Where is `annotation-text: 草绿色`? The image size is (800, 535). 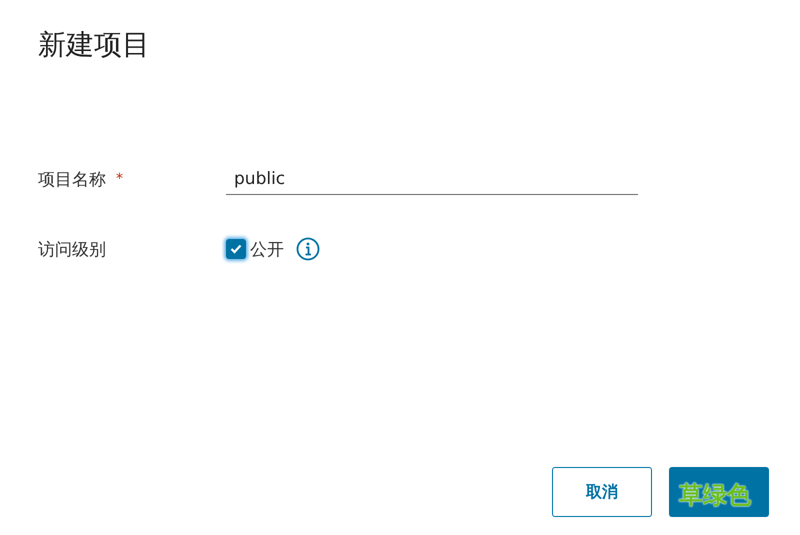
annotation-text: 草绿色 is located at coordinates (715, 495).